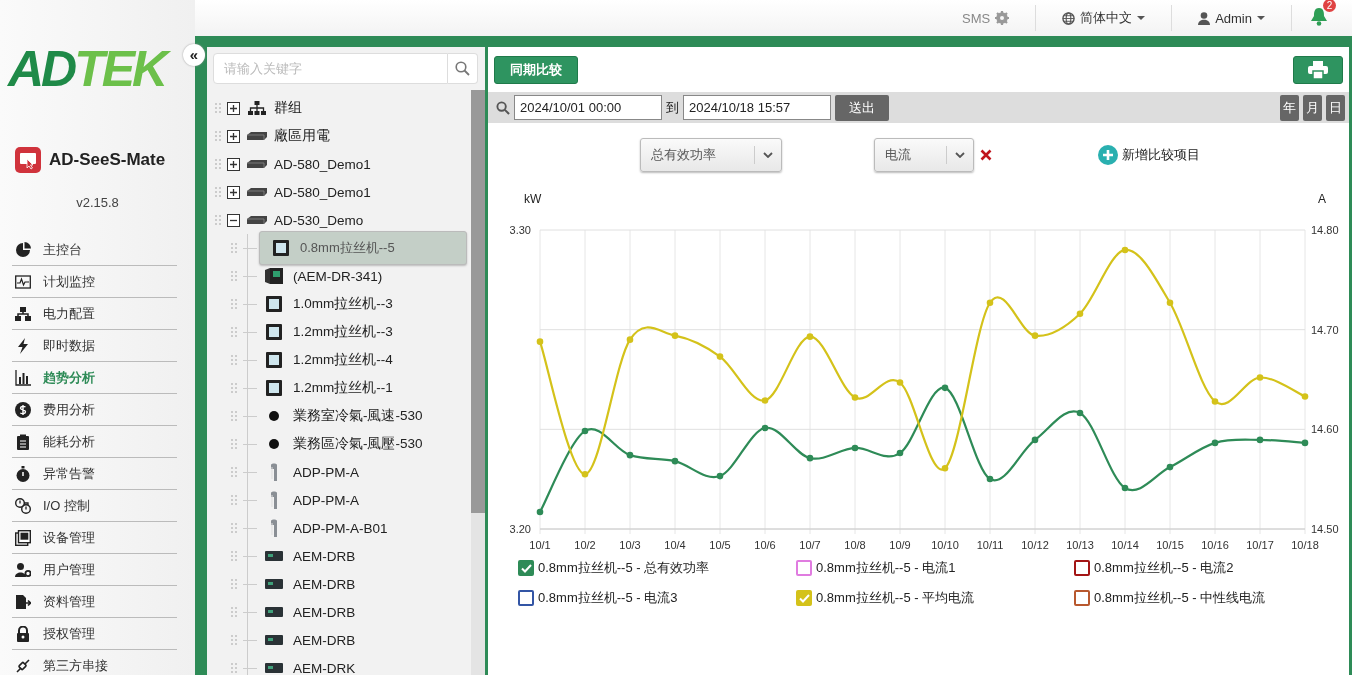 Image resolution: width=1352 pixels, height=675 pixels. What do you see at coordinates (862, 107) in the screenshot?
I see `submit-button: 送出` at bounding box center [862, 107].